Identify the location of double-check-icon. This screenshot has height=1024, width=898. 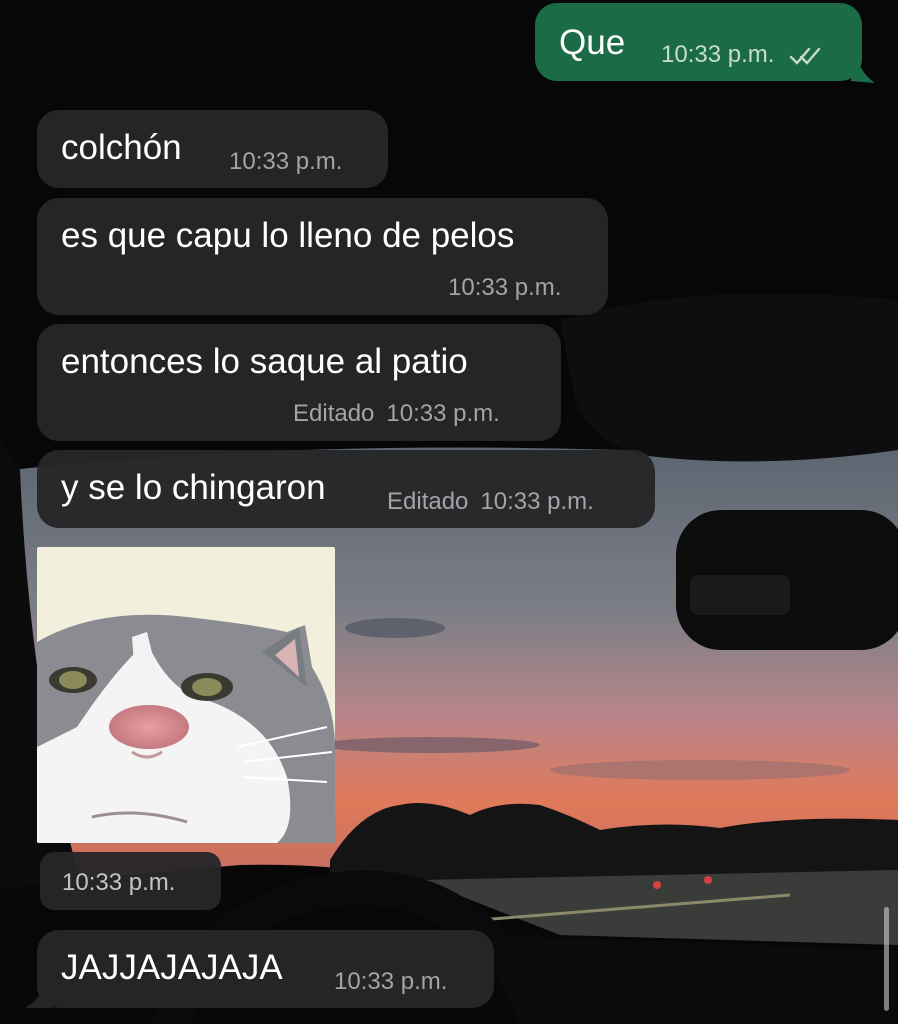
(805, 56).